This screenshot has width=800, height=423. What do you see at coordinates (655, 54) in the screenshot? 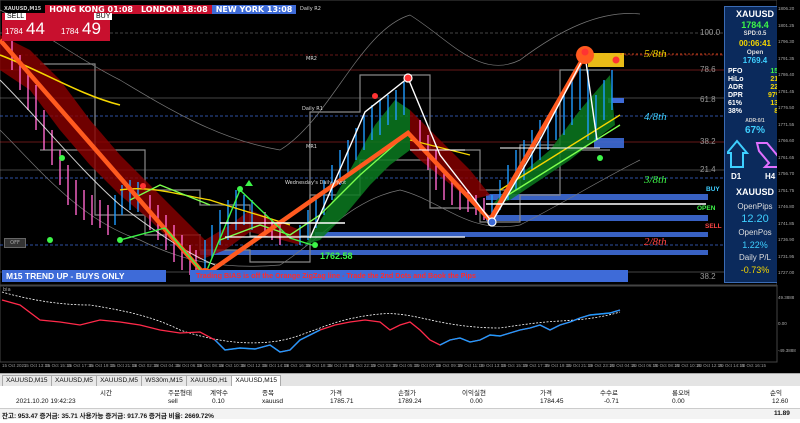
I see `fib-label-5-8: 5/8th` at bounding box center [655, 54].